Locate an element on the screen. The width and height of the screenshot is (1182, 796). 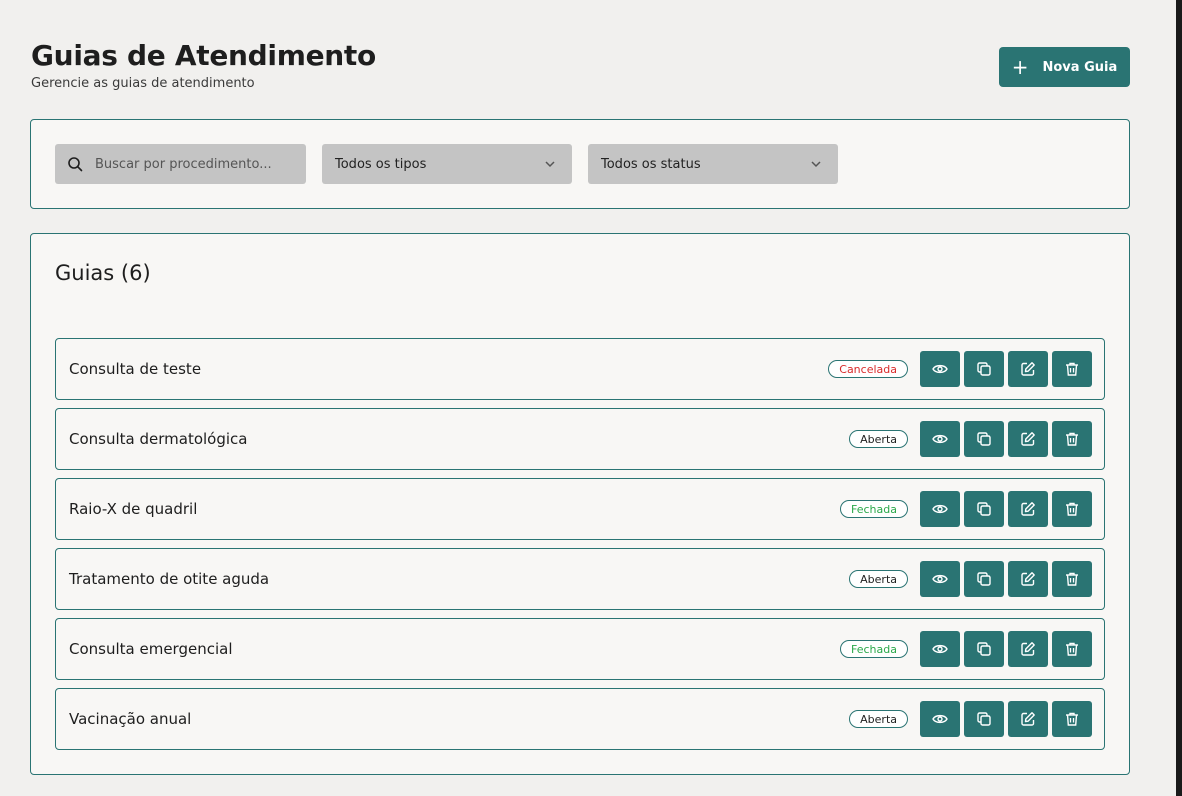
guide-name: Vacinação anual is located at coordinates (130, 719).